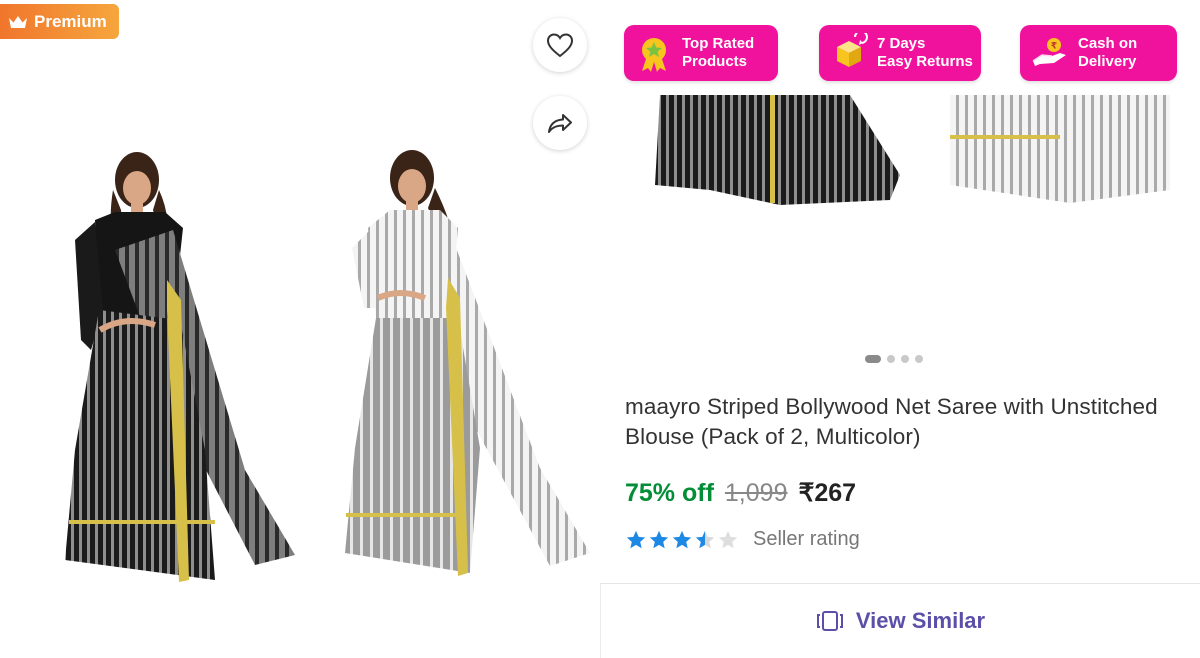 This screenshot has width=1200, height=658. What do you see at coordinates (1049, 52) in the screenshot?
I see `hand-coin-icon: ₹` at bounding box center [1049, 52].